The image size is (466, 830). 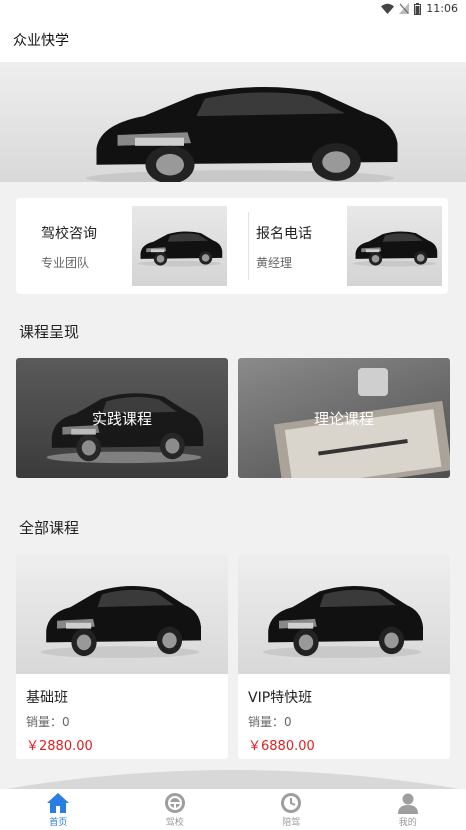 What do you see at coordinates (388, 8) in the screenshot?
I see `wifi-icon` at bounding box center [388, 8].